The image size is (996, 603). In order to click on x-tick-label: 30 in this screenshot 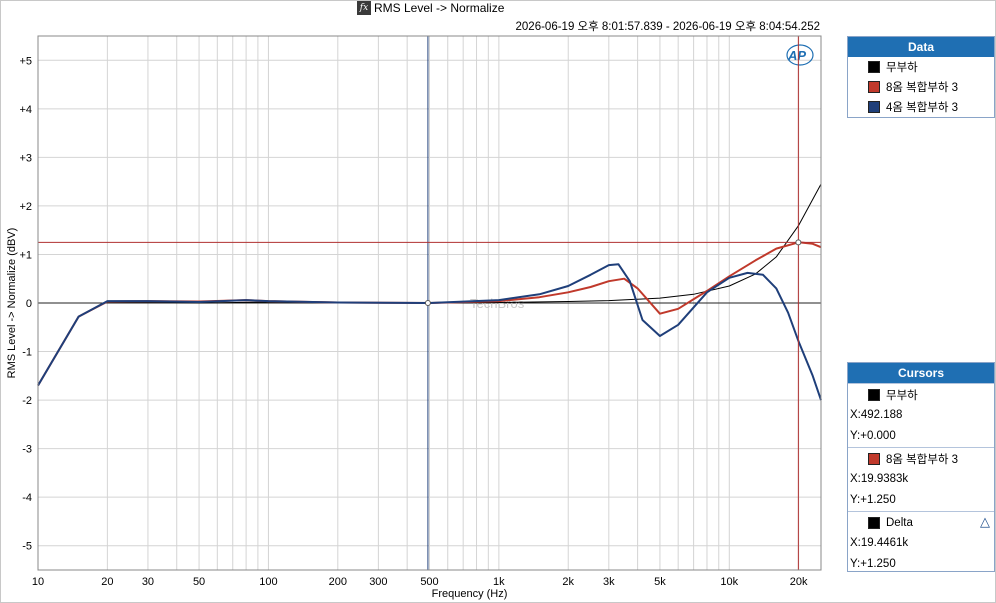, I will do `click(148, 582)`.